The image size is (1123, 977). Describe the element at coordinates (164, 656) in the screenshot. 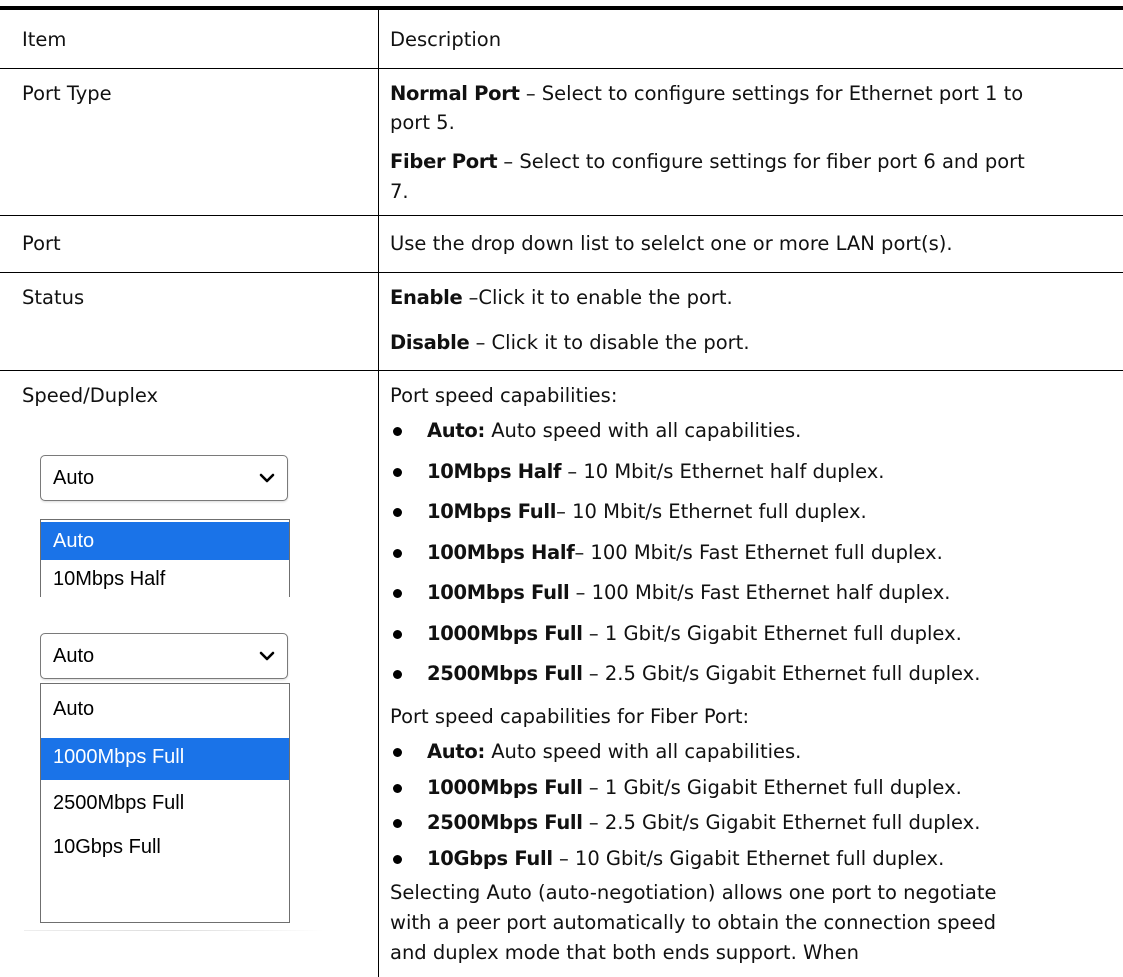

I see `speed-select-fiber: Auto` at that location.